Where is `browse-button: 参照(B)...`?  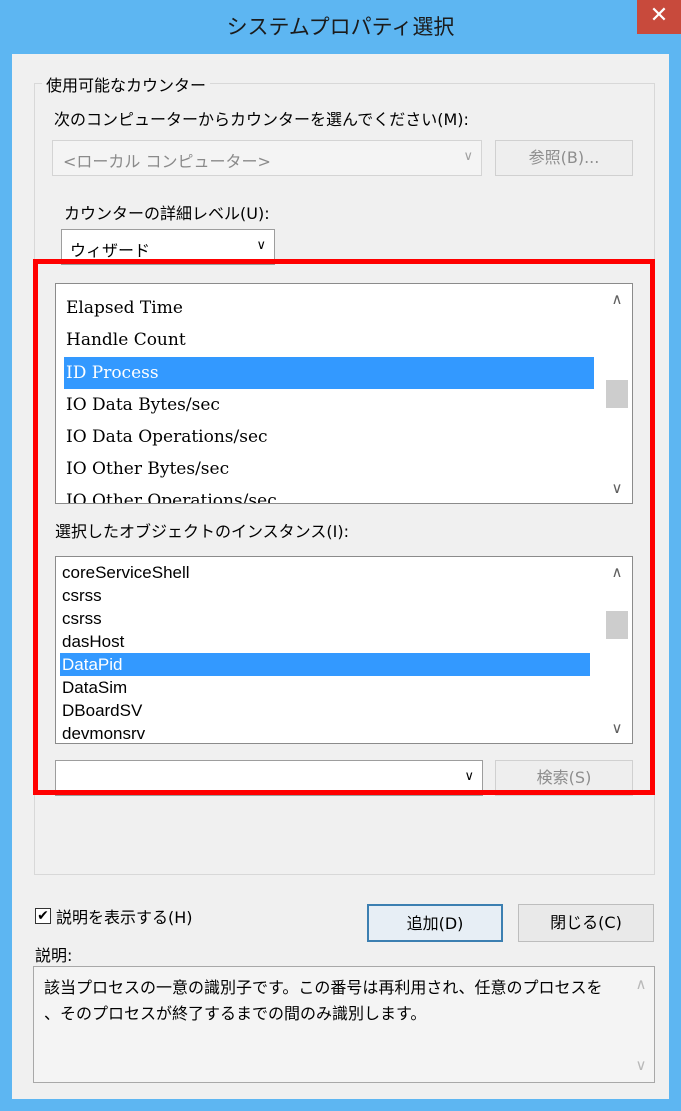
browse-button: 参照(B)... is located at coordinates (564, 158).